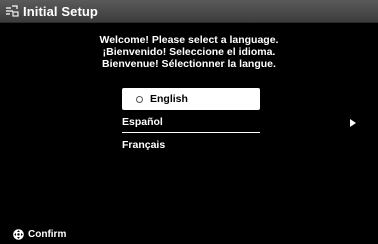  I want to click on language-option-english: English, so click(191, 99).